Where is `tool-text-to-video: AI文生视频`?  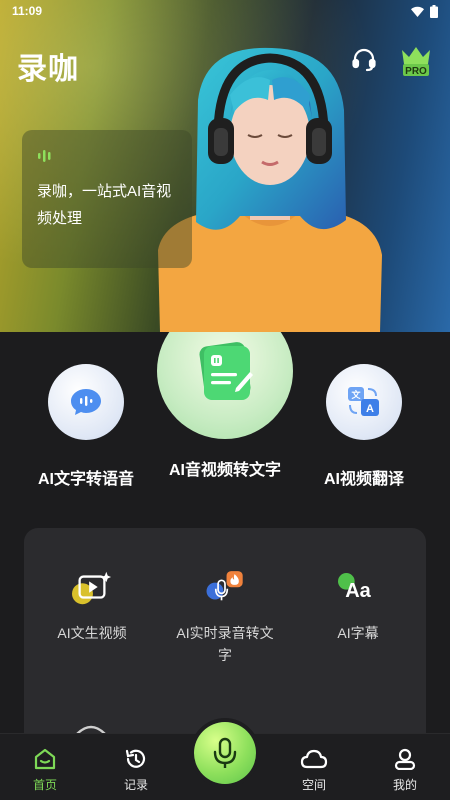 tool-text-to-video: AI文生视频 is located at coordinates (92, 606).